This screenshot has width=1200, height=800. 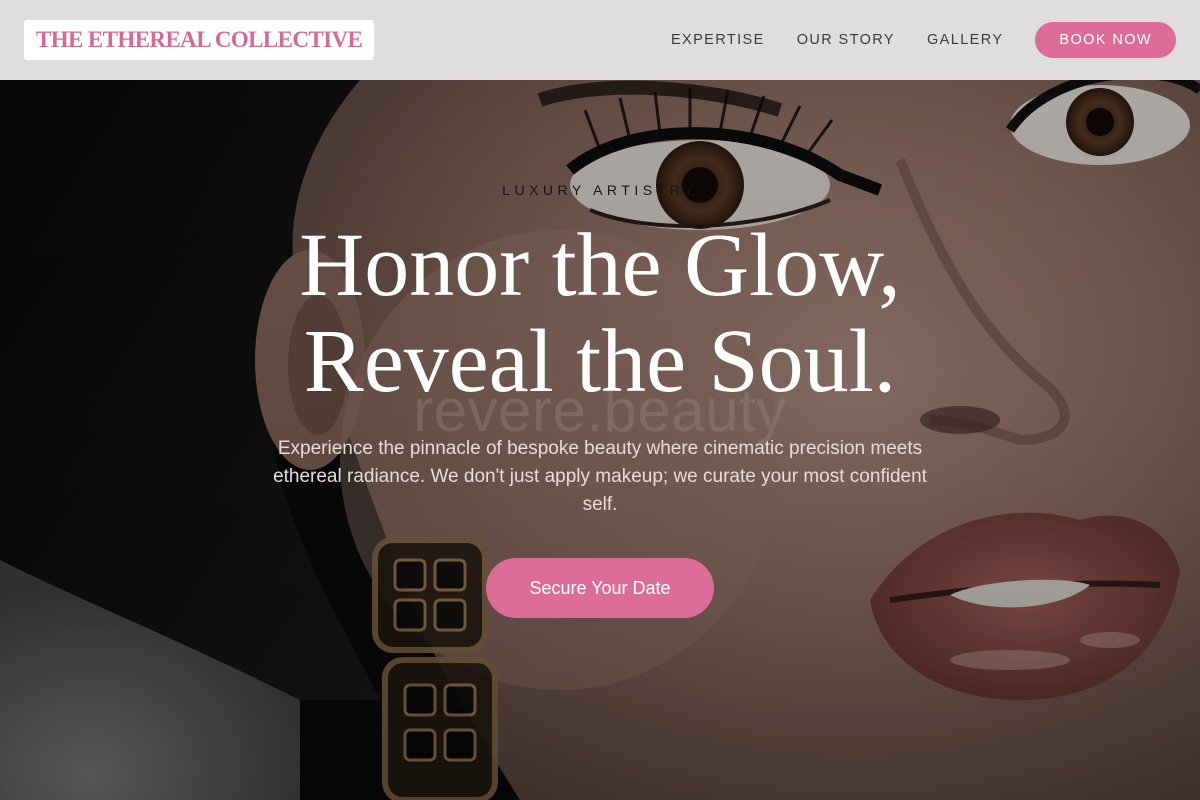 What do you see at coordinates (718, 40) in the screenshot?
I see `nav-link-expertise: EXPERTISE` at bounding box center [718, 40].